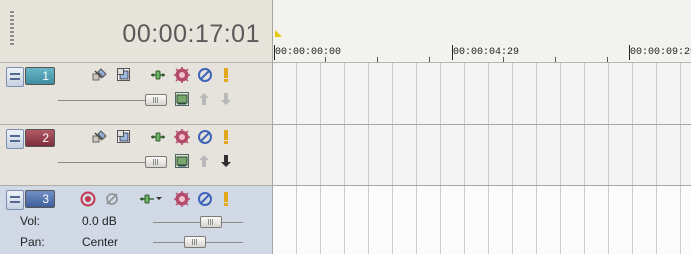 This screenshot has height=254, width=691. I want to click on time-display-area: 00:00:17:01, so click(136, 31).